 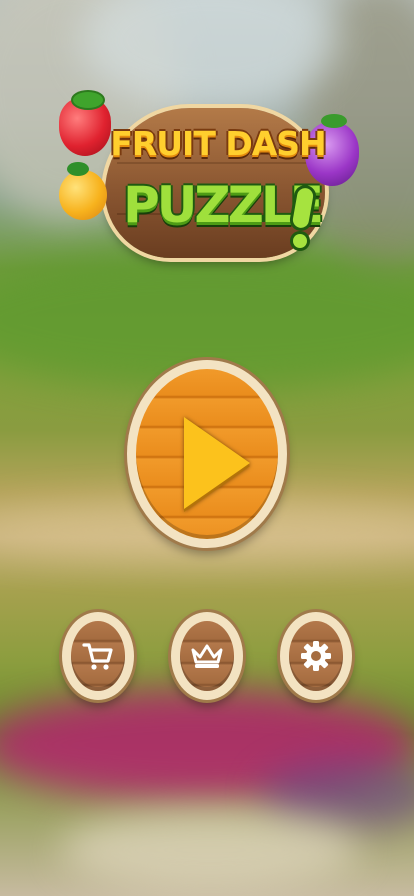 I want to click on crown-icon, so click(x=207, y=656).